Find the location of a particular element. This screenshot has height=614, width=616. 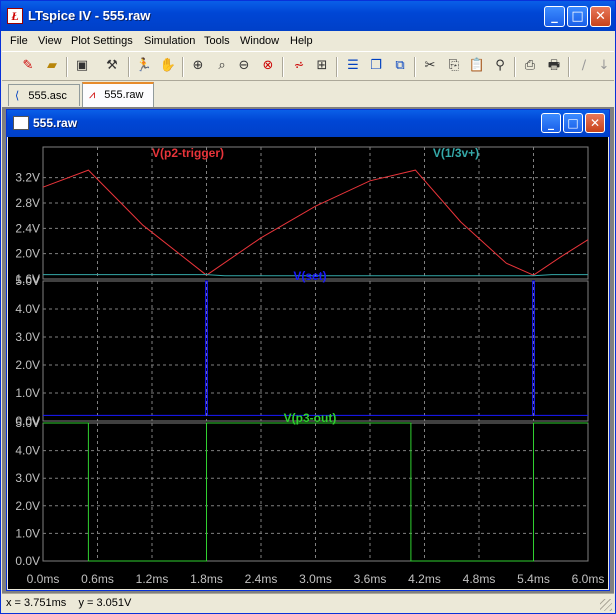

waveform-window-icon is located at coordinates (21, 123).